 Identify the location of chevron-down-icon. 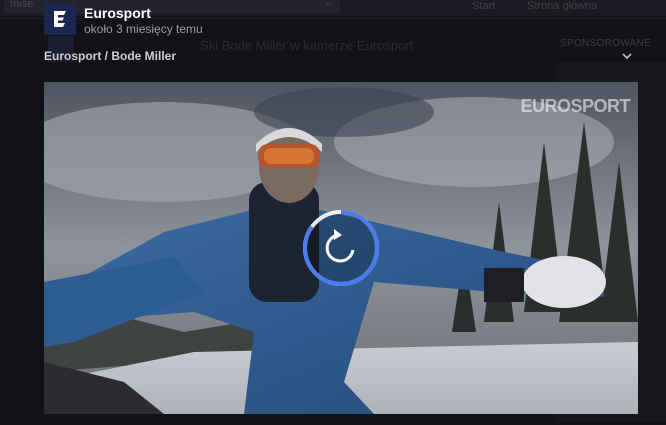
(627, 56).